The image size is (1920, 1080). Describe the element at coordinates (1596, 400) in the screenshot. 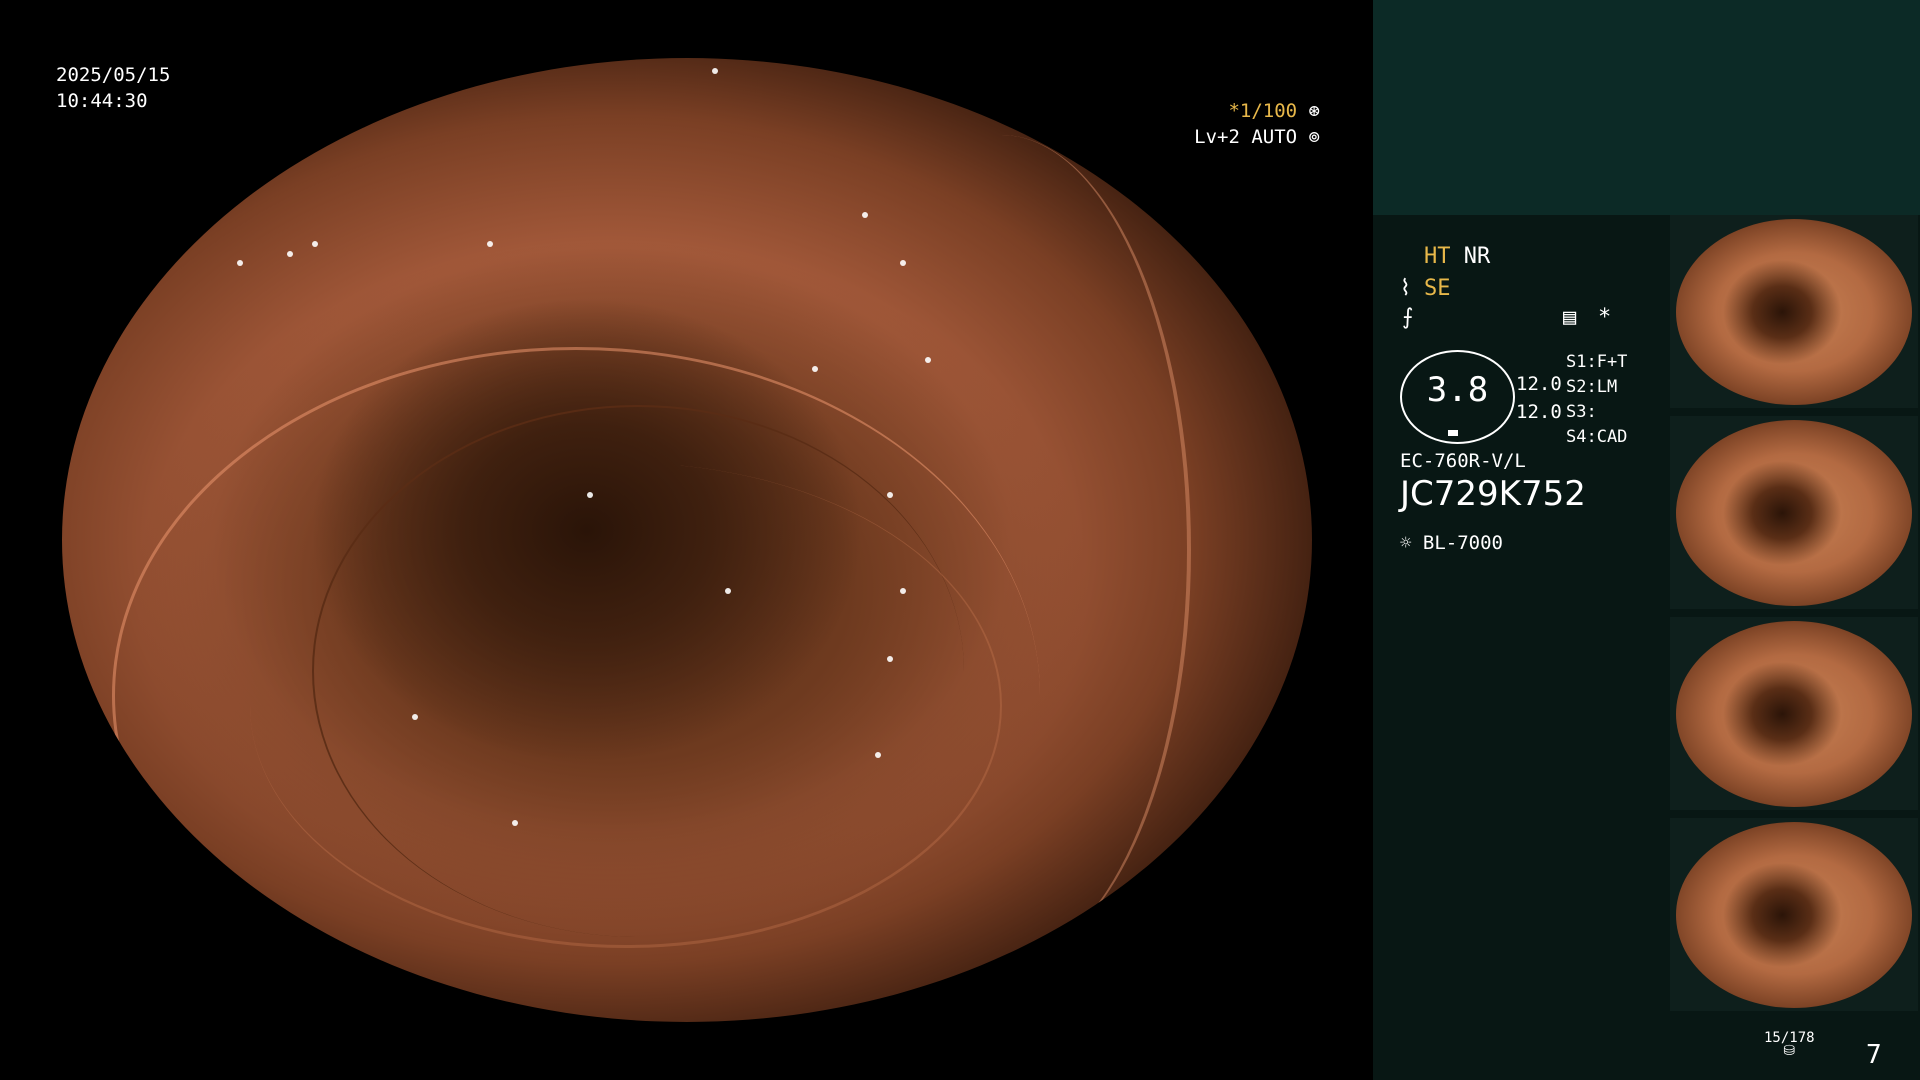

I see `switch-assignments: S1:F+T S2:LM S3: S4:CAD` at that location.